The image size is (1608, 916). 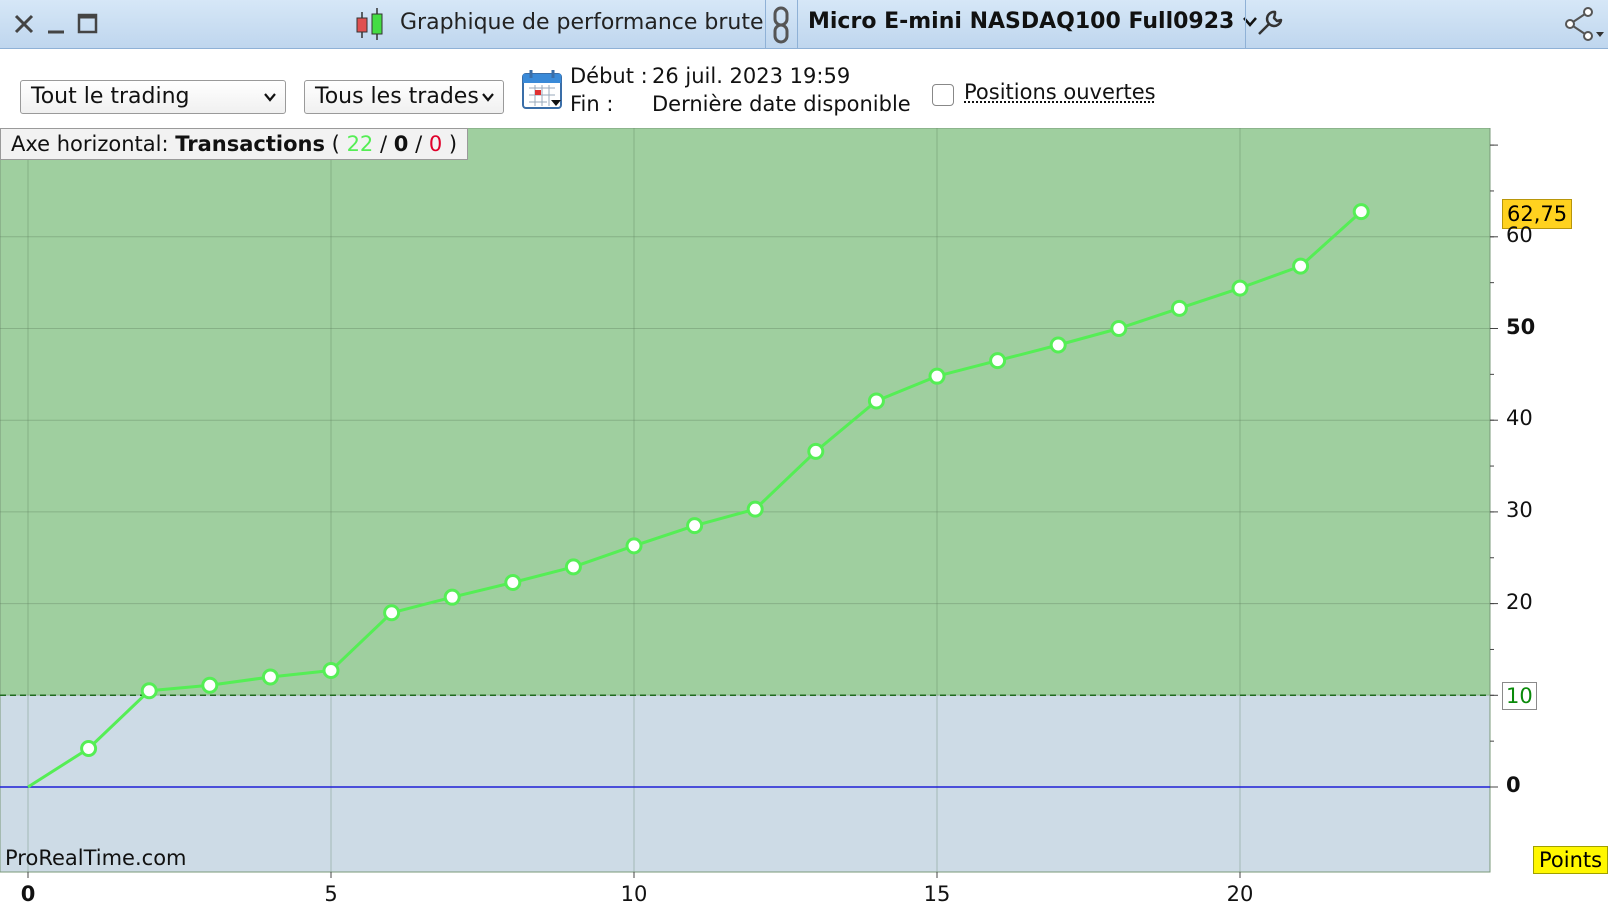 I want to click on wrench-icon, so click(x=1270, y=25).